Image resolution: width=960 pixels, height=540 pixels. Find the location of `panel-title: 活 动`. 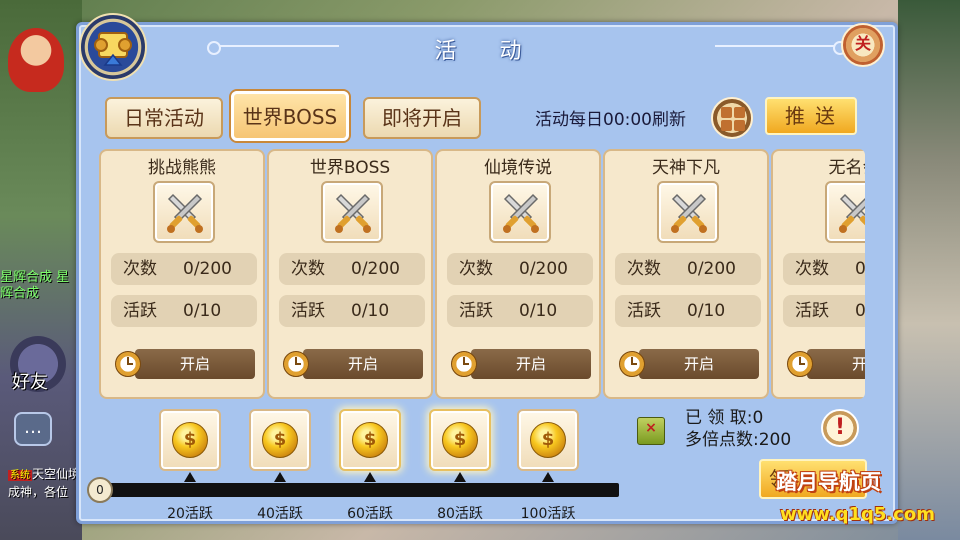

panel-title: 活 动 is located at coordinates (487, 51).